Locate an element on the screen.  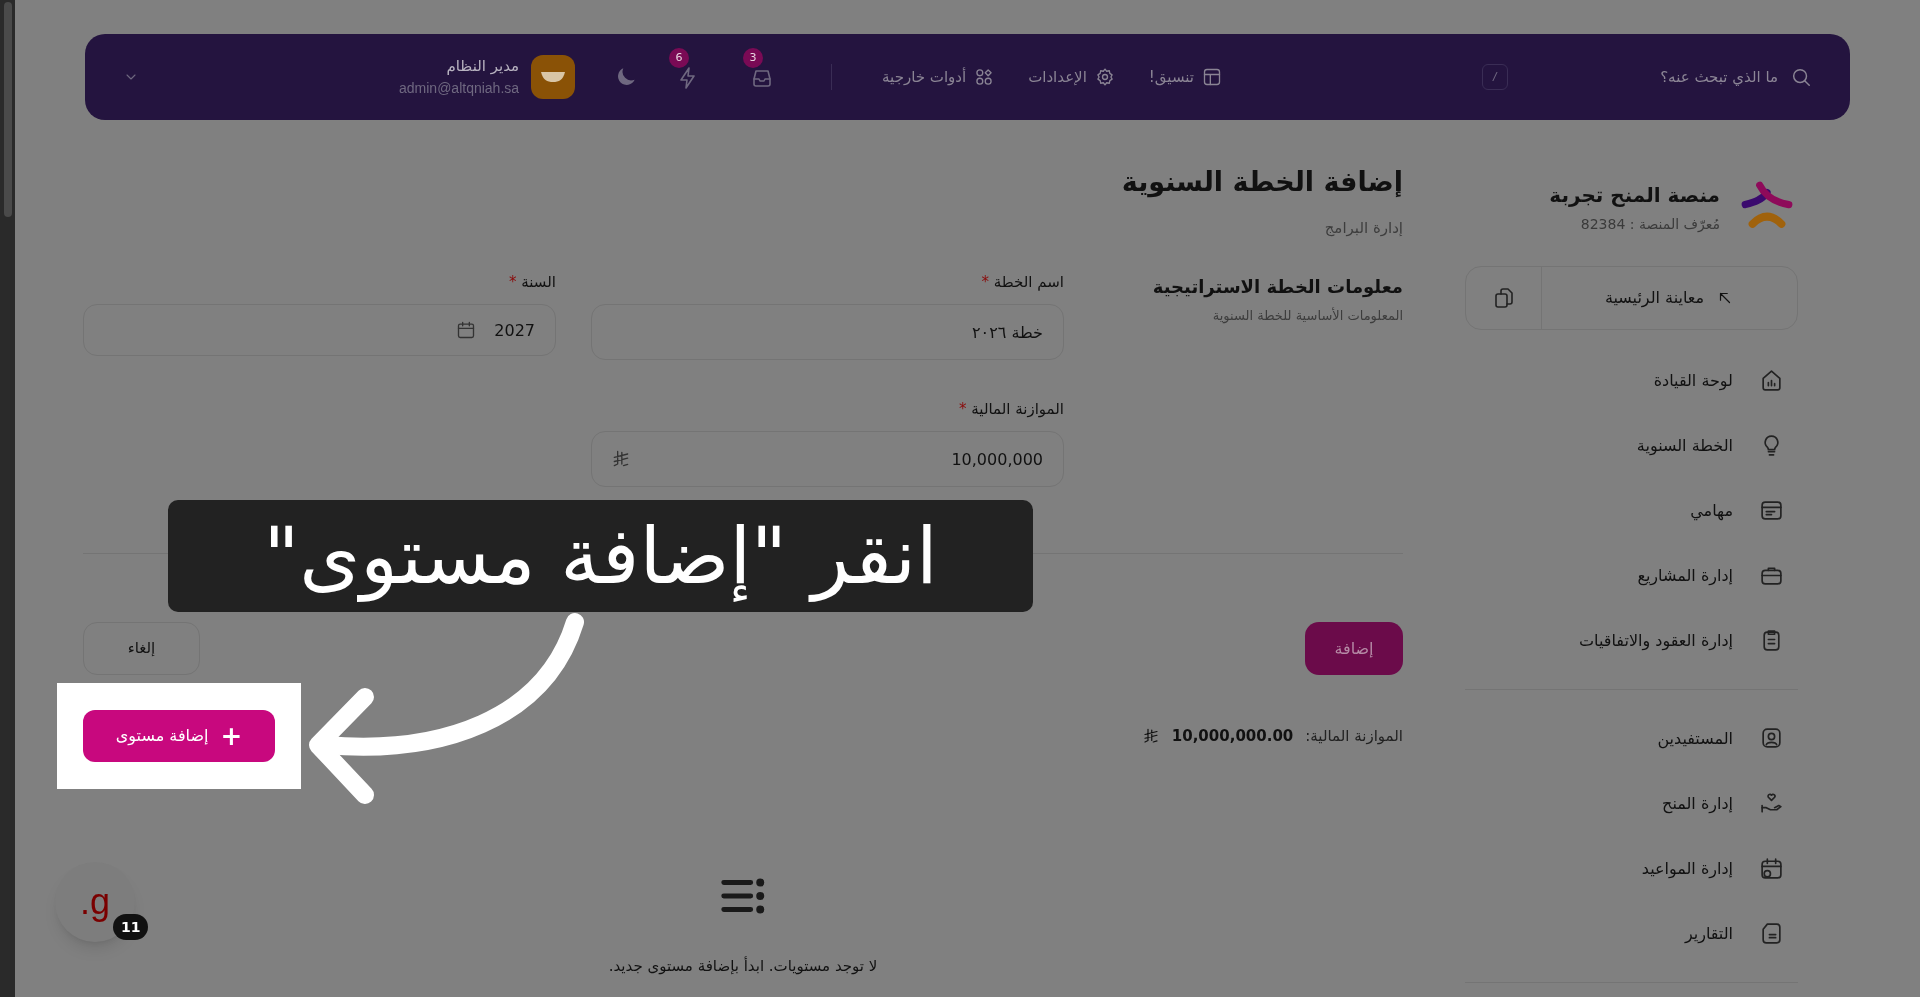
submit-button: إضافة is located at coordinates (1354, 648).